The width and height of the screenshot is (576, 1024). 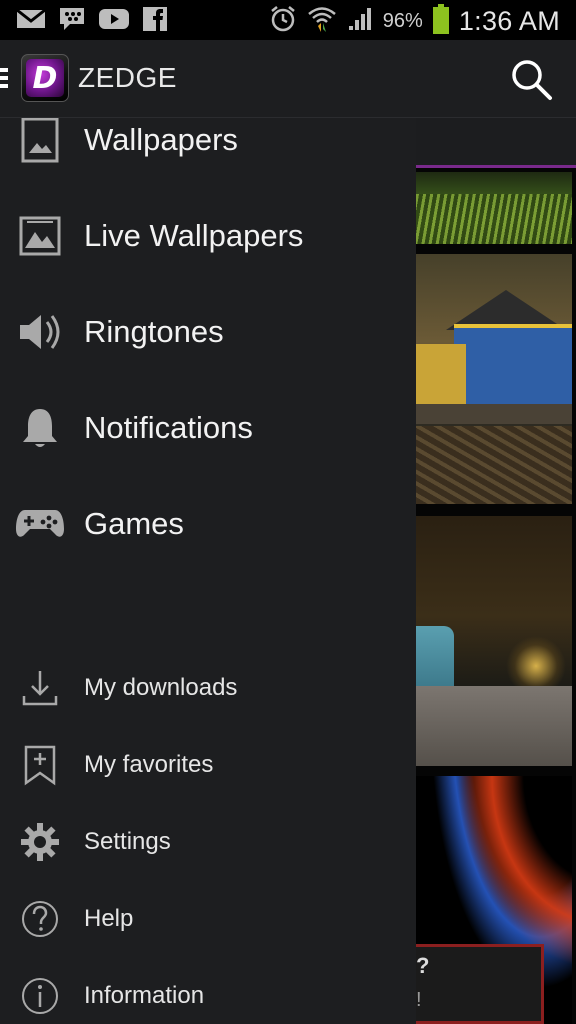 What do you see at coordinates (109, 918) in the screenshot?
I see `drawer-item-label: Help` at bounding box center [109, 918].